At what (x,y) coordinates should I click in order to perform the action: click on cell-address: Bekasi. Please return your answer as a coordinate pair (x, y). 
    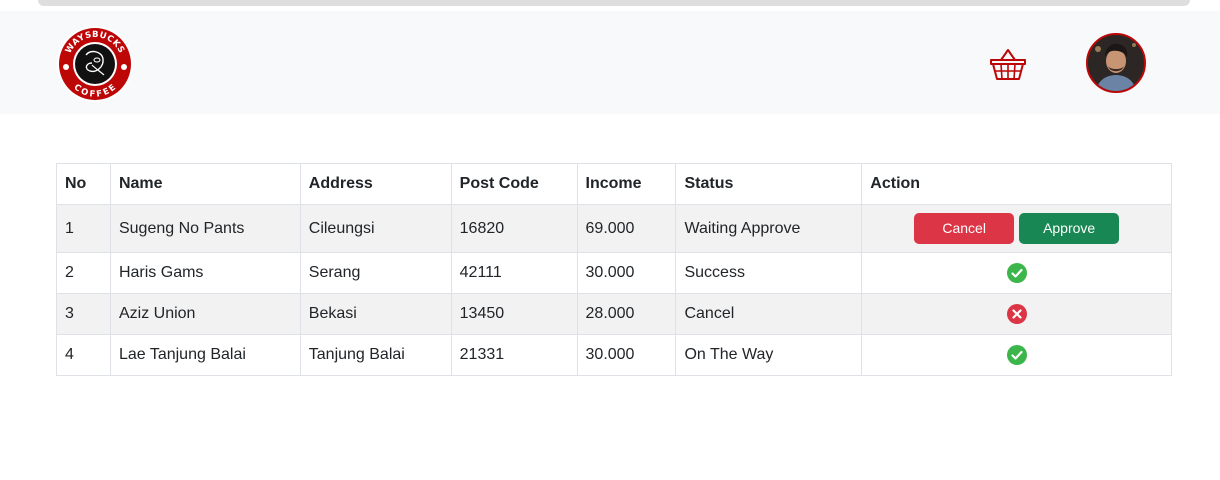
    Looking at the image, I should click on (375, 314).